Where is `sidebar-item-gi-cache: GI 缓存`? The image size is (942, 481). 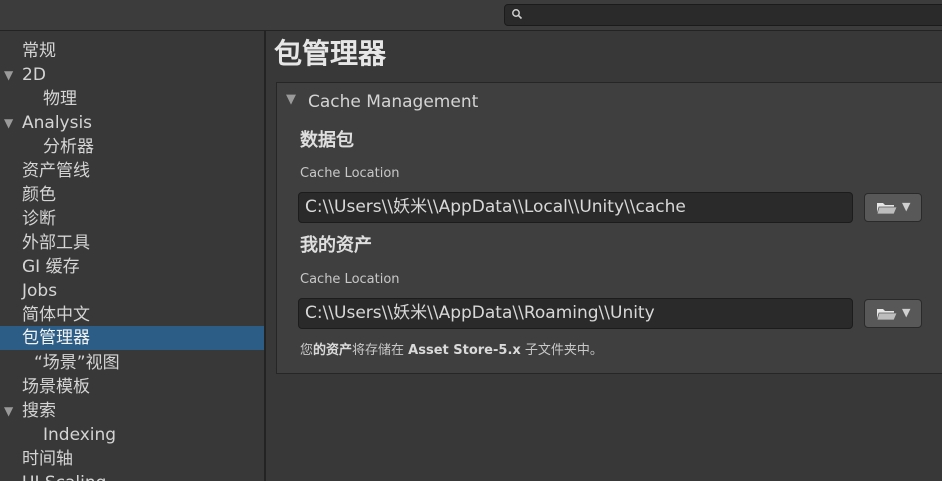
sidebar-item-gi-cache: GI 缓存 is located at coordinates (132, 267).